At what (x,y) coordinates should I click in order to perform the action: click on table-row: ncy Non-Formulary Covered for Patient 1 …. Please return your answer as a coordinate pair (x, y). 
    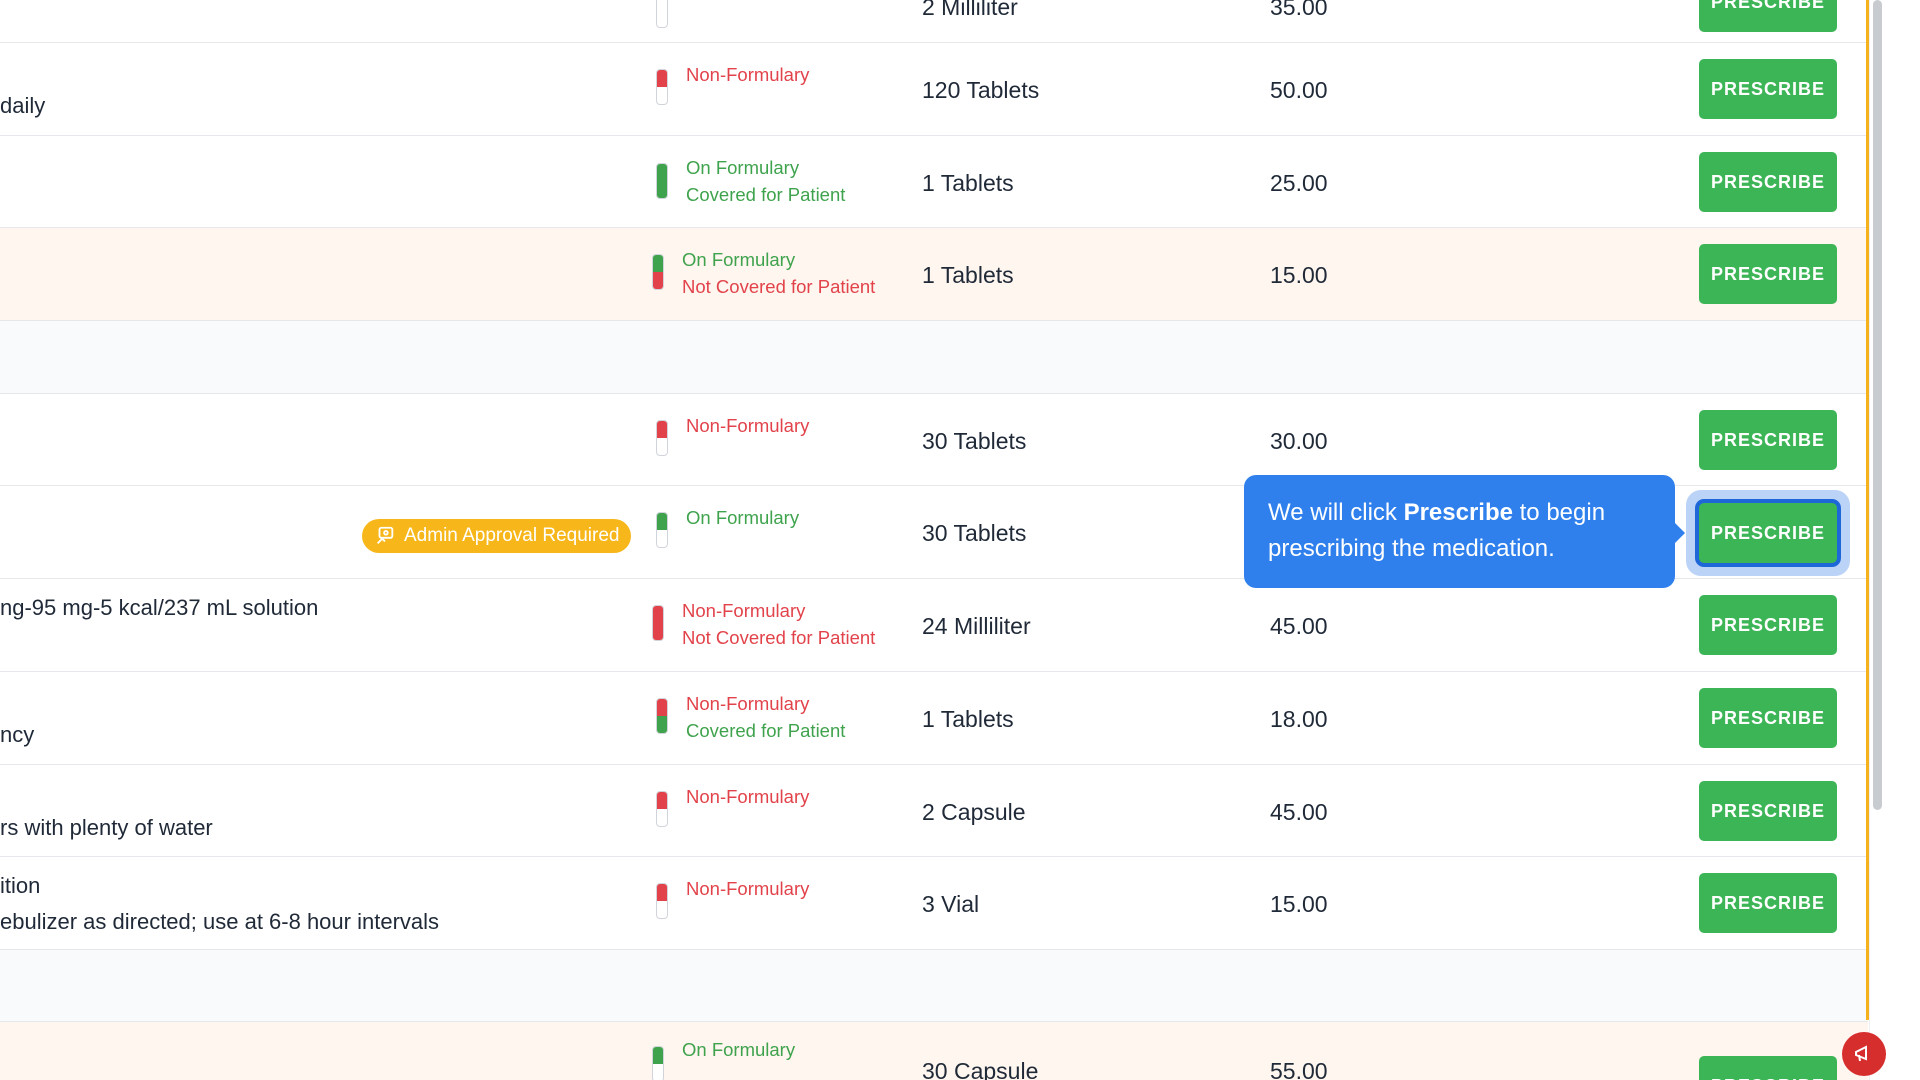
    Looking at the image, I should click on (934, 718).